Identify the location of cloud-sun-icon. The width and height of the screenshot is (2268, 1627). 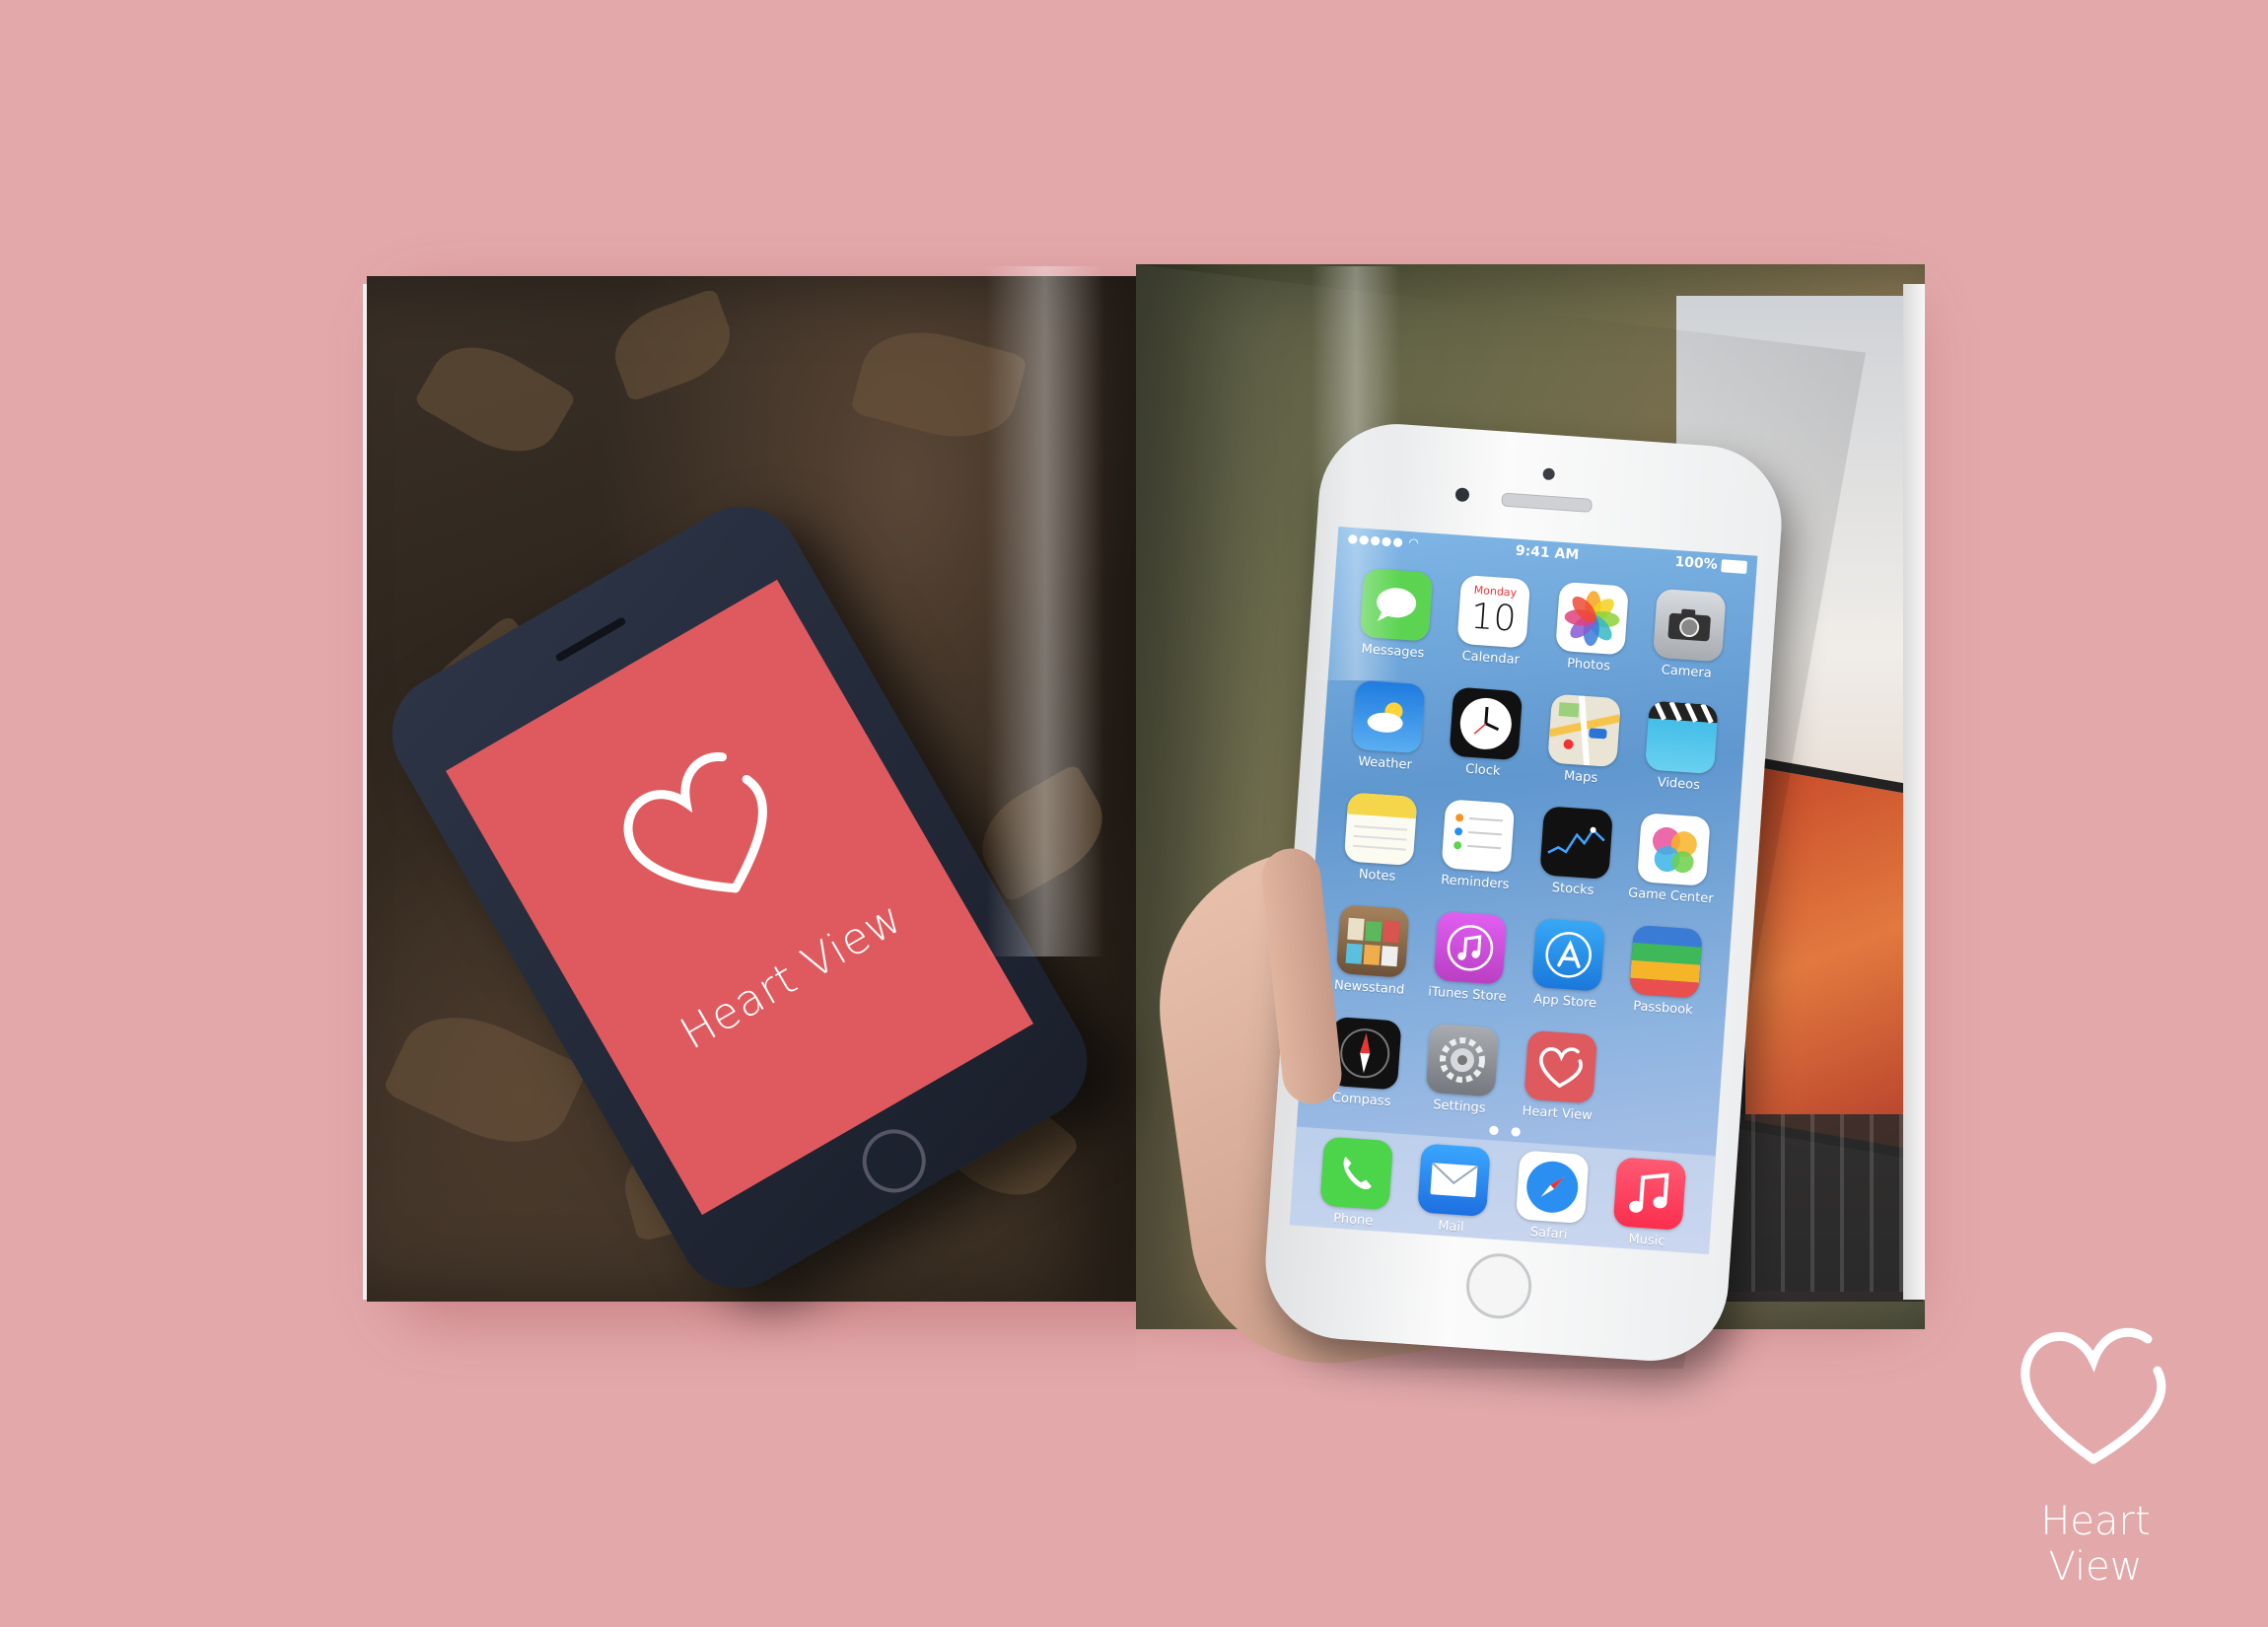
(1388, 716).